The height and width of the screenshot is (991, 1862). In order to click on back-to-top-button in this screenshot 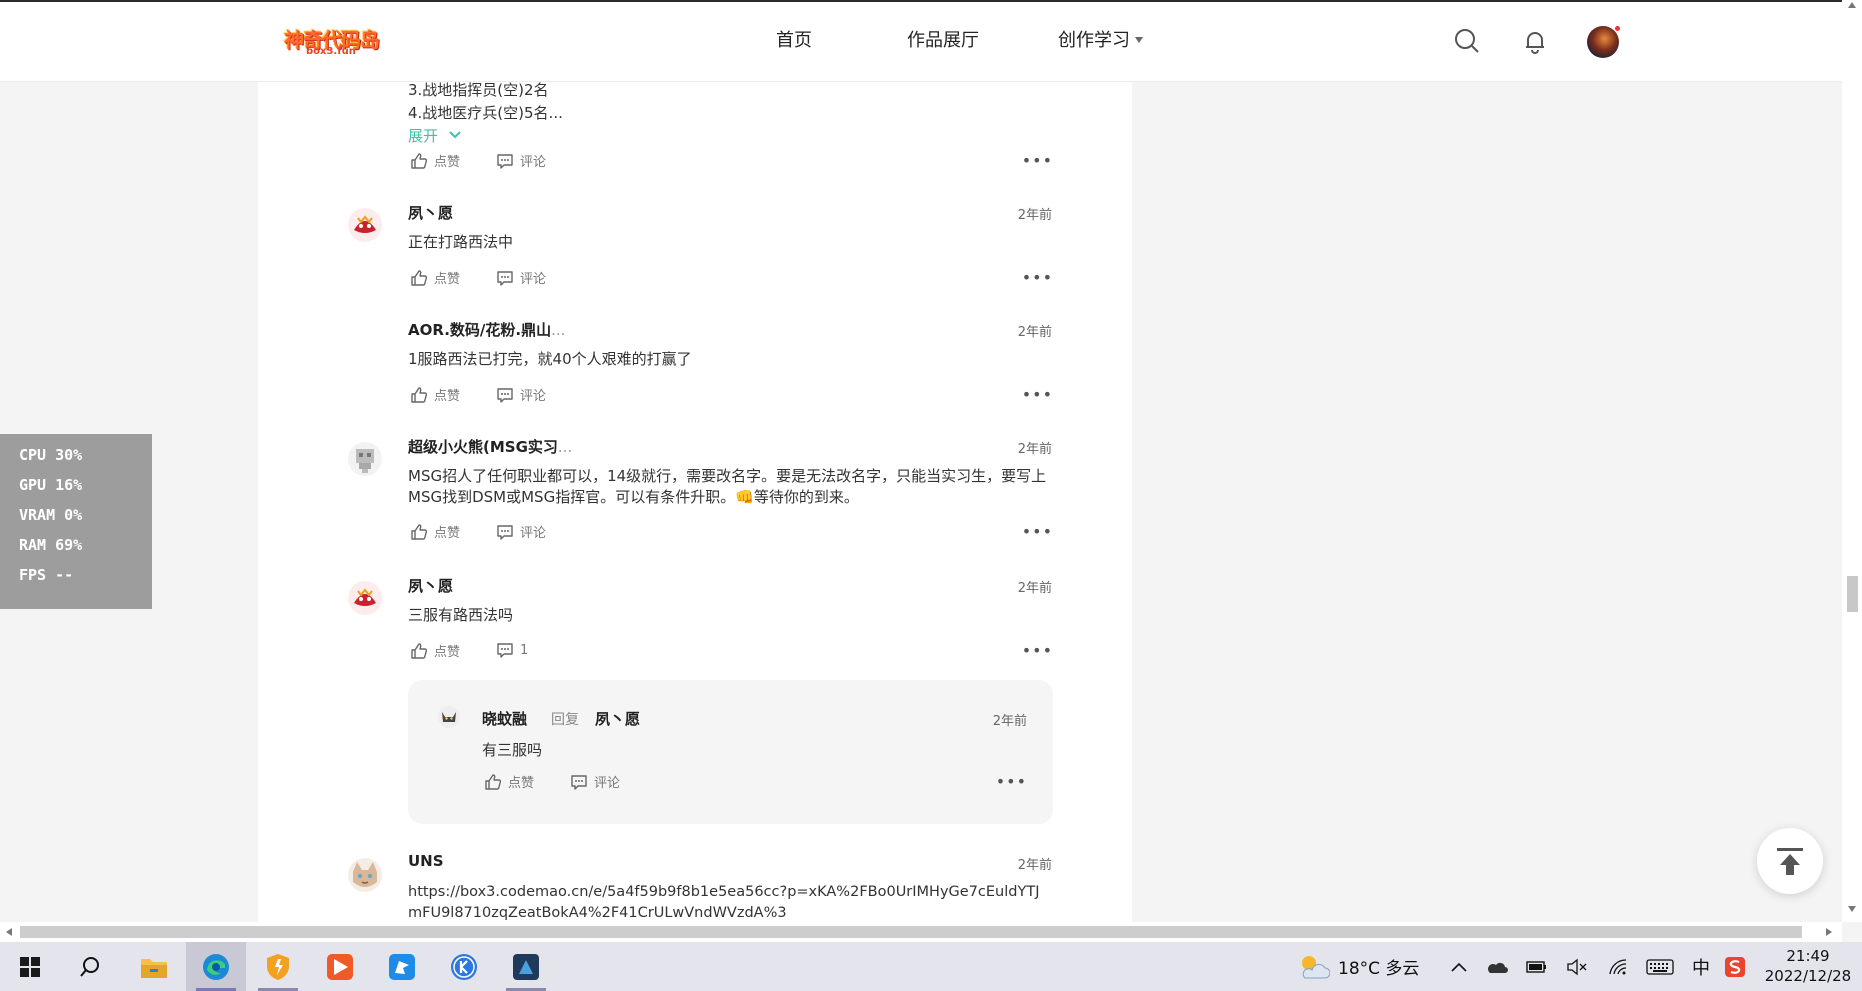, I will do `click(1790, 861)`.